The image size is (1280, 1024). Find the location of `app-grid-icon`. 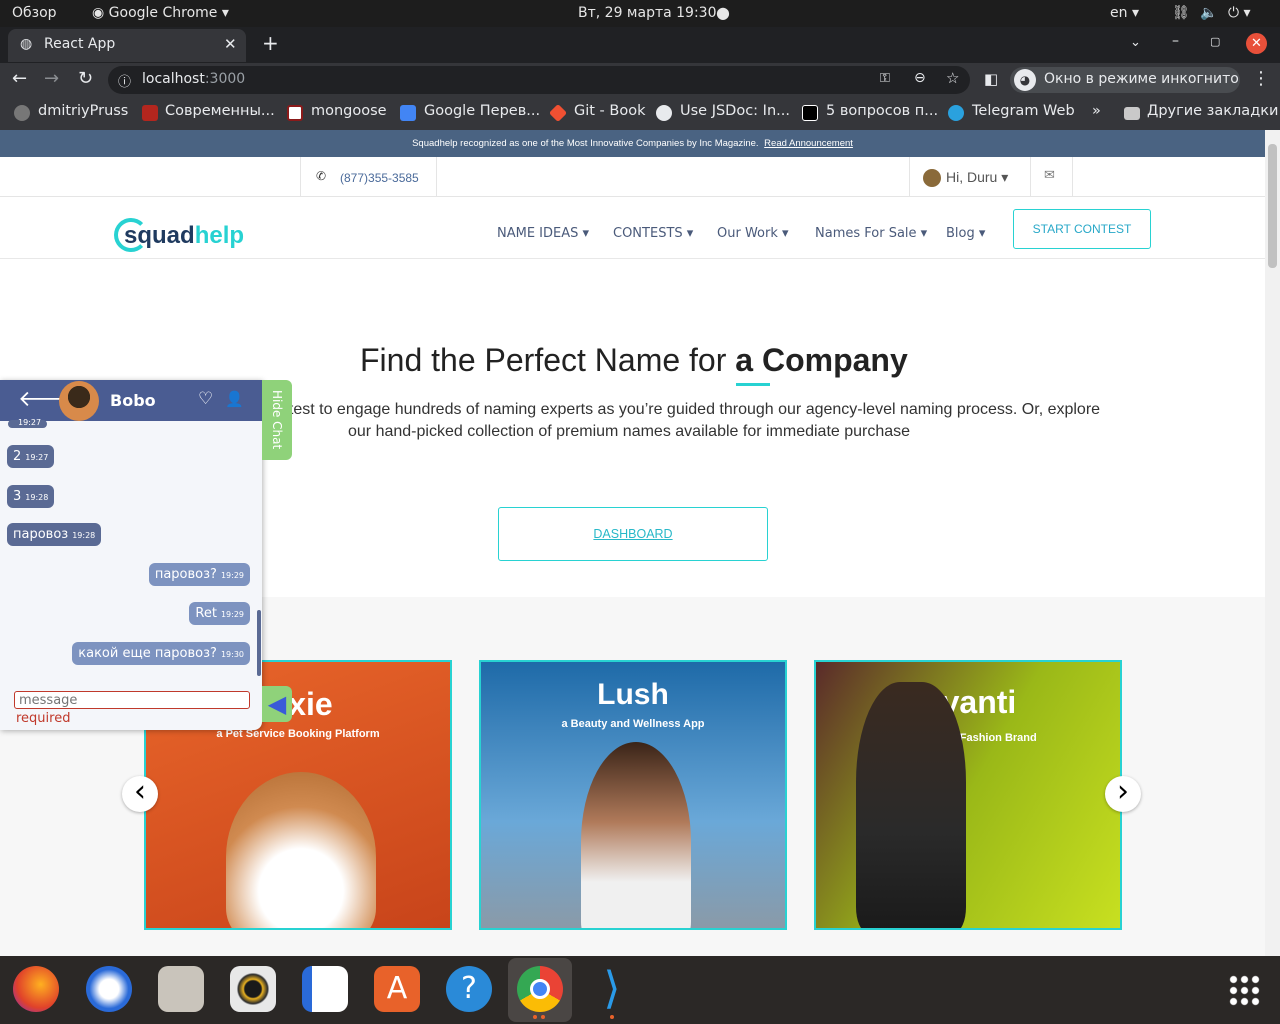

app-grid-icon is located at coordinates (1244, 990).